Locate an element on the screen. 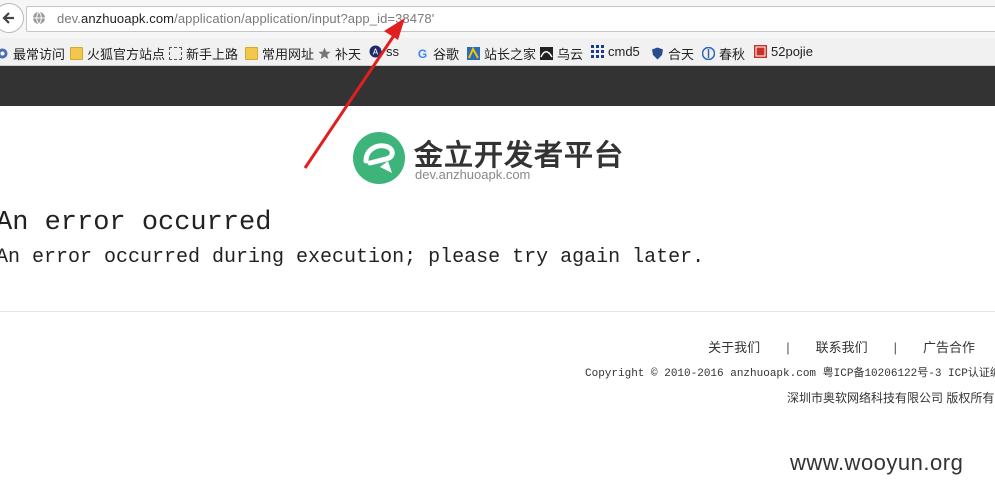  shield-icon: A is located at coordinates (375, 51).